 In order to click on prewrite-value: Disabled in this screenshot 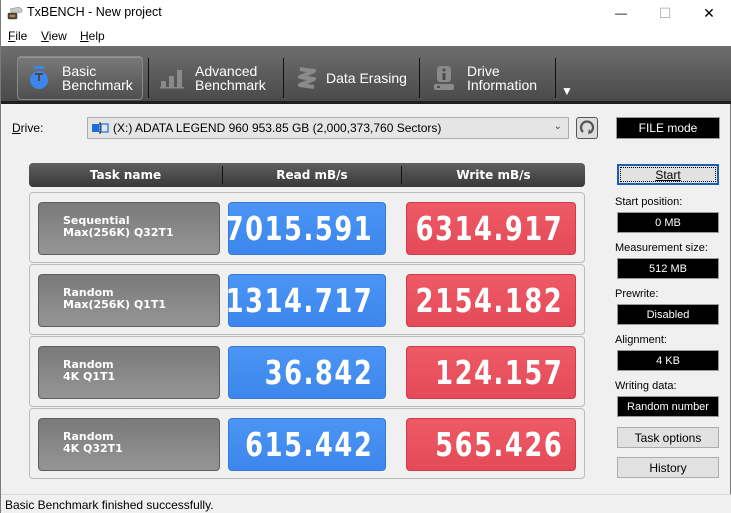, I will do `click(668, 314)`.